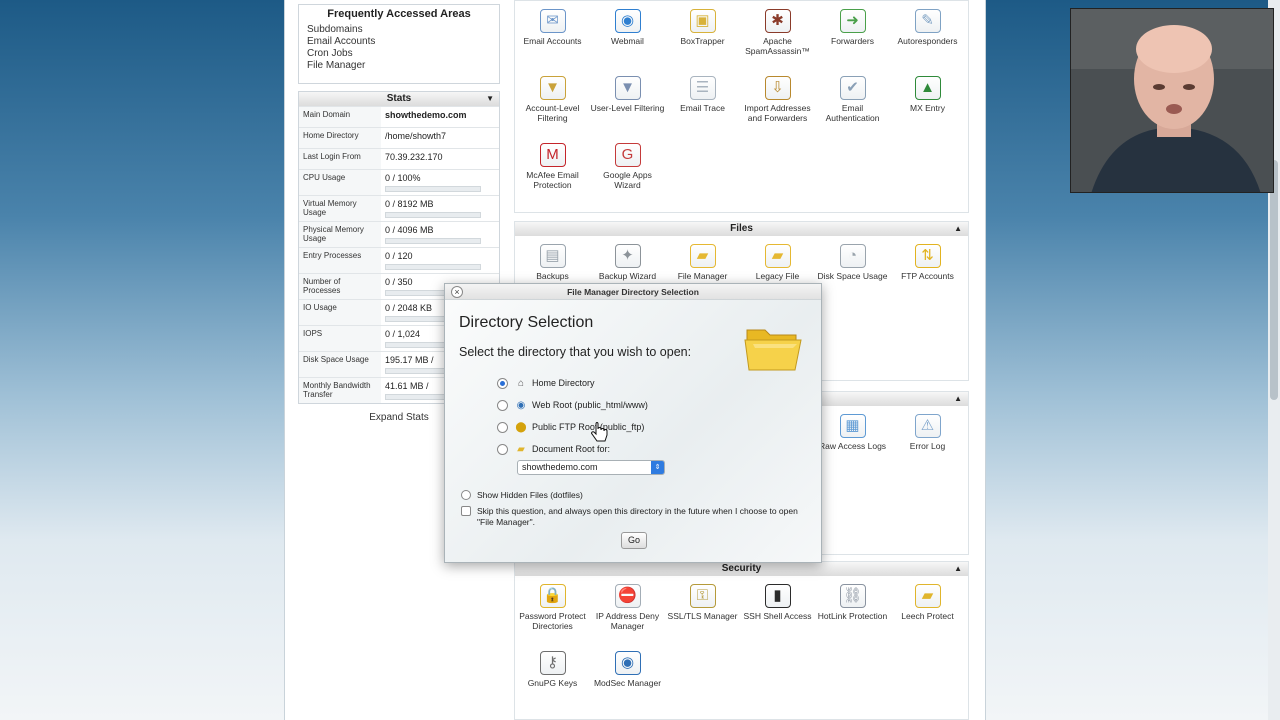  I want to click on ftp-icon: ⬤, so click(521, 427).